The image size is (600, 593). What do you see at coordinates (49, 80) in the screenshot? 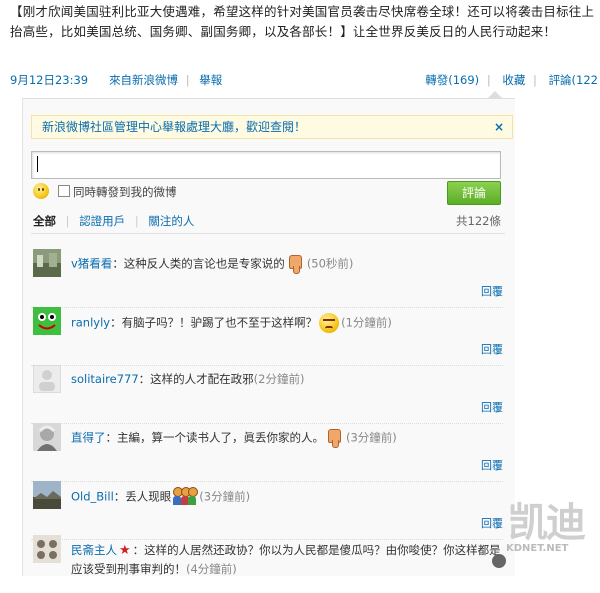
I see `post-timestamp: 9月12日23:39` at bounding box center [49, 80].